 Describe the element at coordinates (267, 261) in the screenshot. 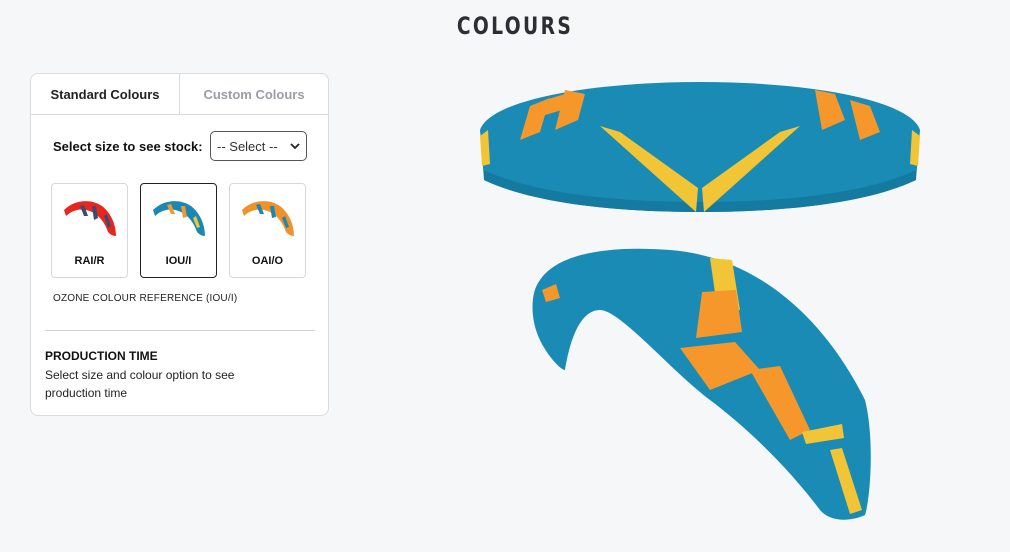

I see `swatch-code: OAI/O` at that location.